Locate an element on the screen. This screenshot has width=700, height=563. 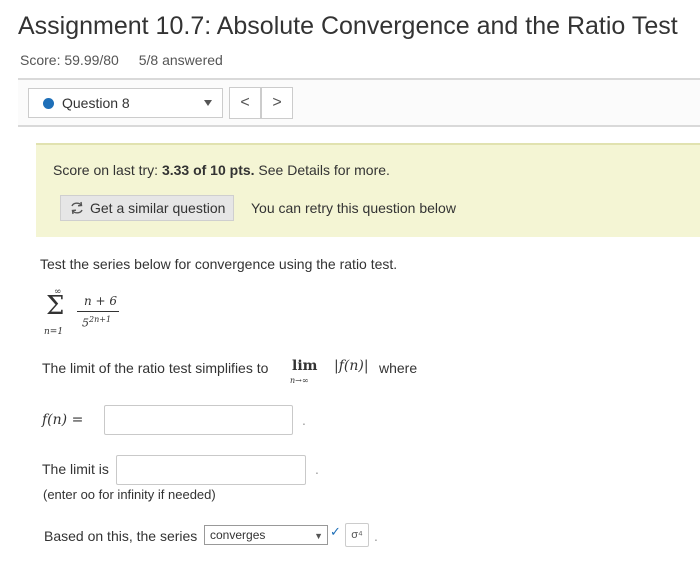
answered-count: 5/8 answered is located at coordinates (180, 60).